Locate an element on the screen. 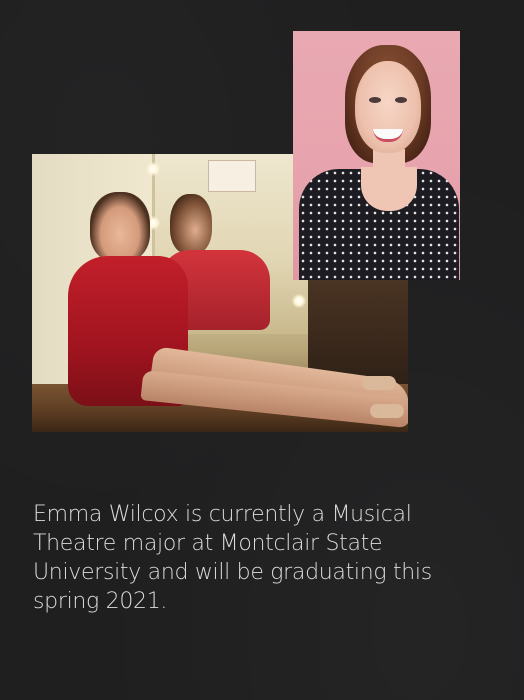  headshot-photo is located at coordinates (376, 155).